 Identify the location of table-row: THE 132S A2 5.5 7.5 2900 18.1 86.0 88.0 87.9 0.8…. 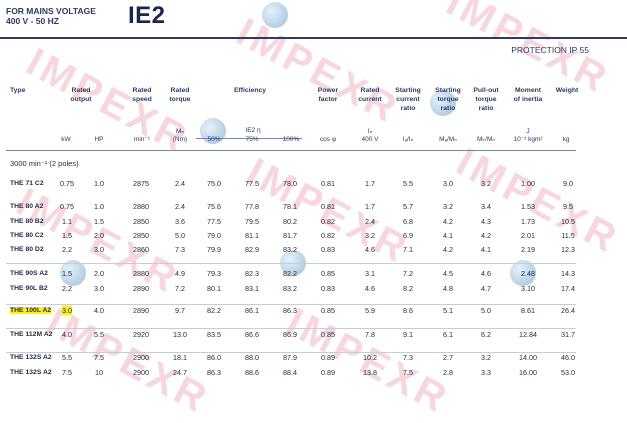
(313, 358).